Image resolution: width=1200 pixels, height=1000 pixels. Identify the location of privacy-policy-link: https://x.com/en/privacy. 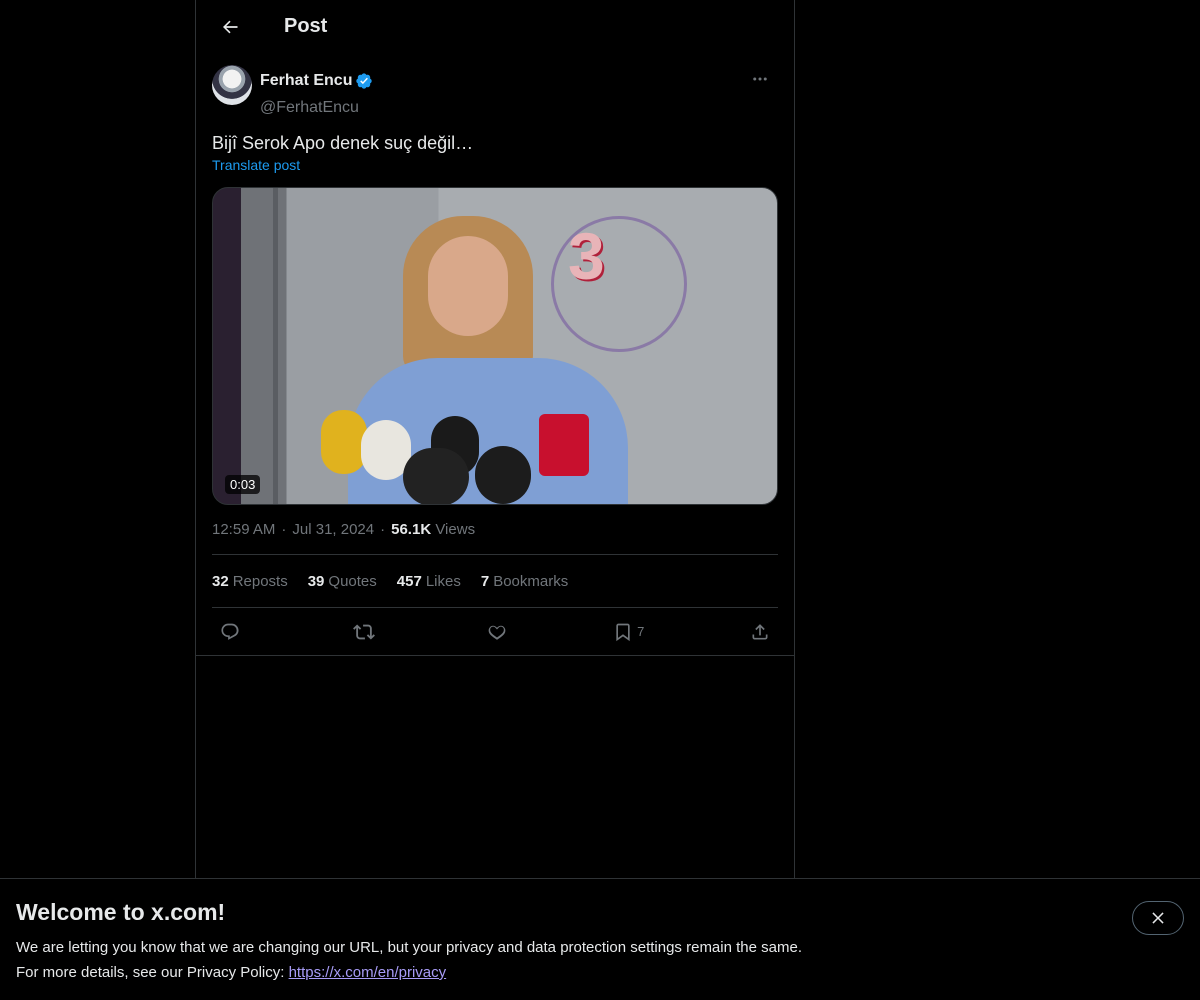
(368, 972).